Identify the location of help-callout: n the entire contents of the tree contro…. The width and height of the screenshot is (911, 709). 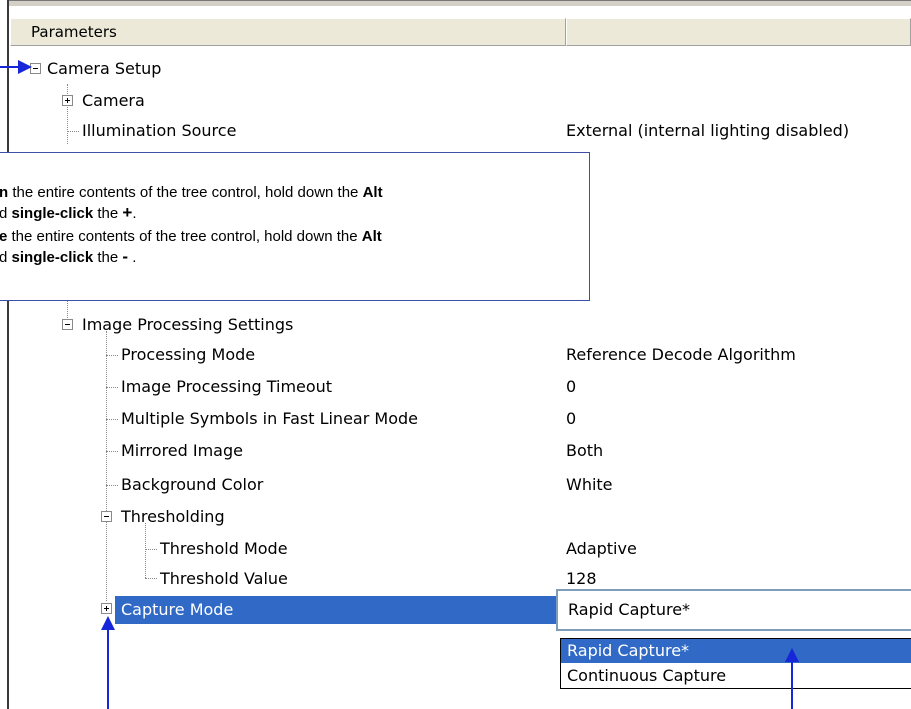
(295, 226).